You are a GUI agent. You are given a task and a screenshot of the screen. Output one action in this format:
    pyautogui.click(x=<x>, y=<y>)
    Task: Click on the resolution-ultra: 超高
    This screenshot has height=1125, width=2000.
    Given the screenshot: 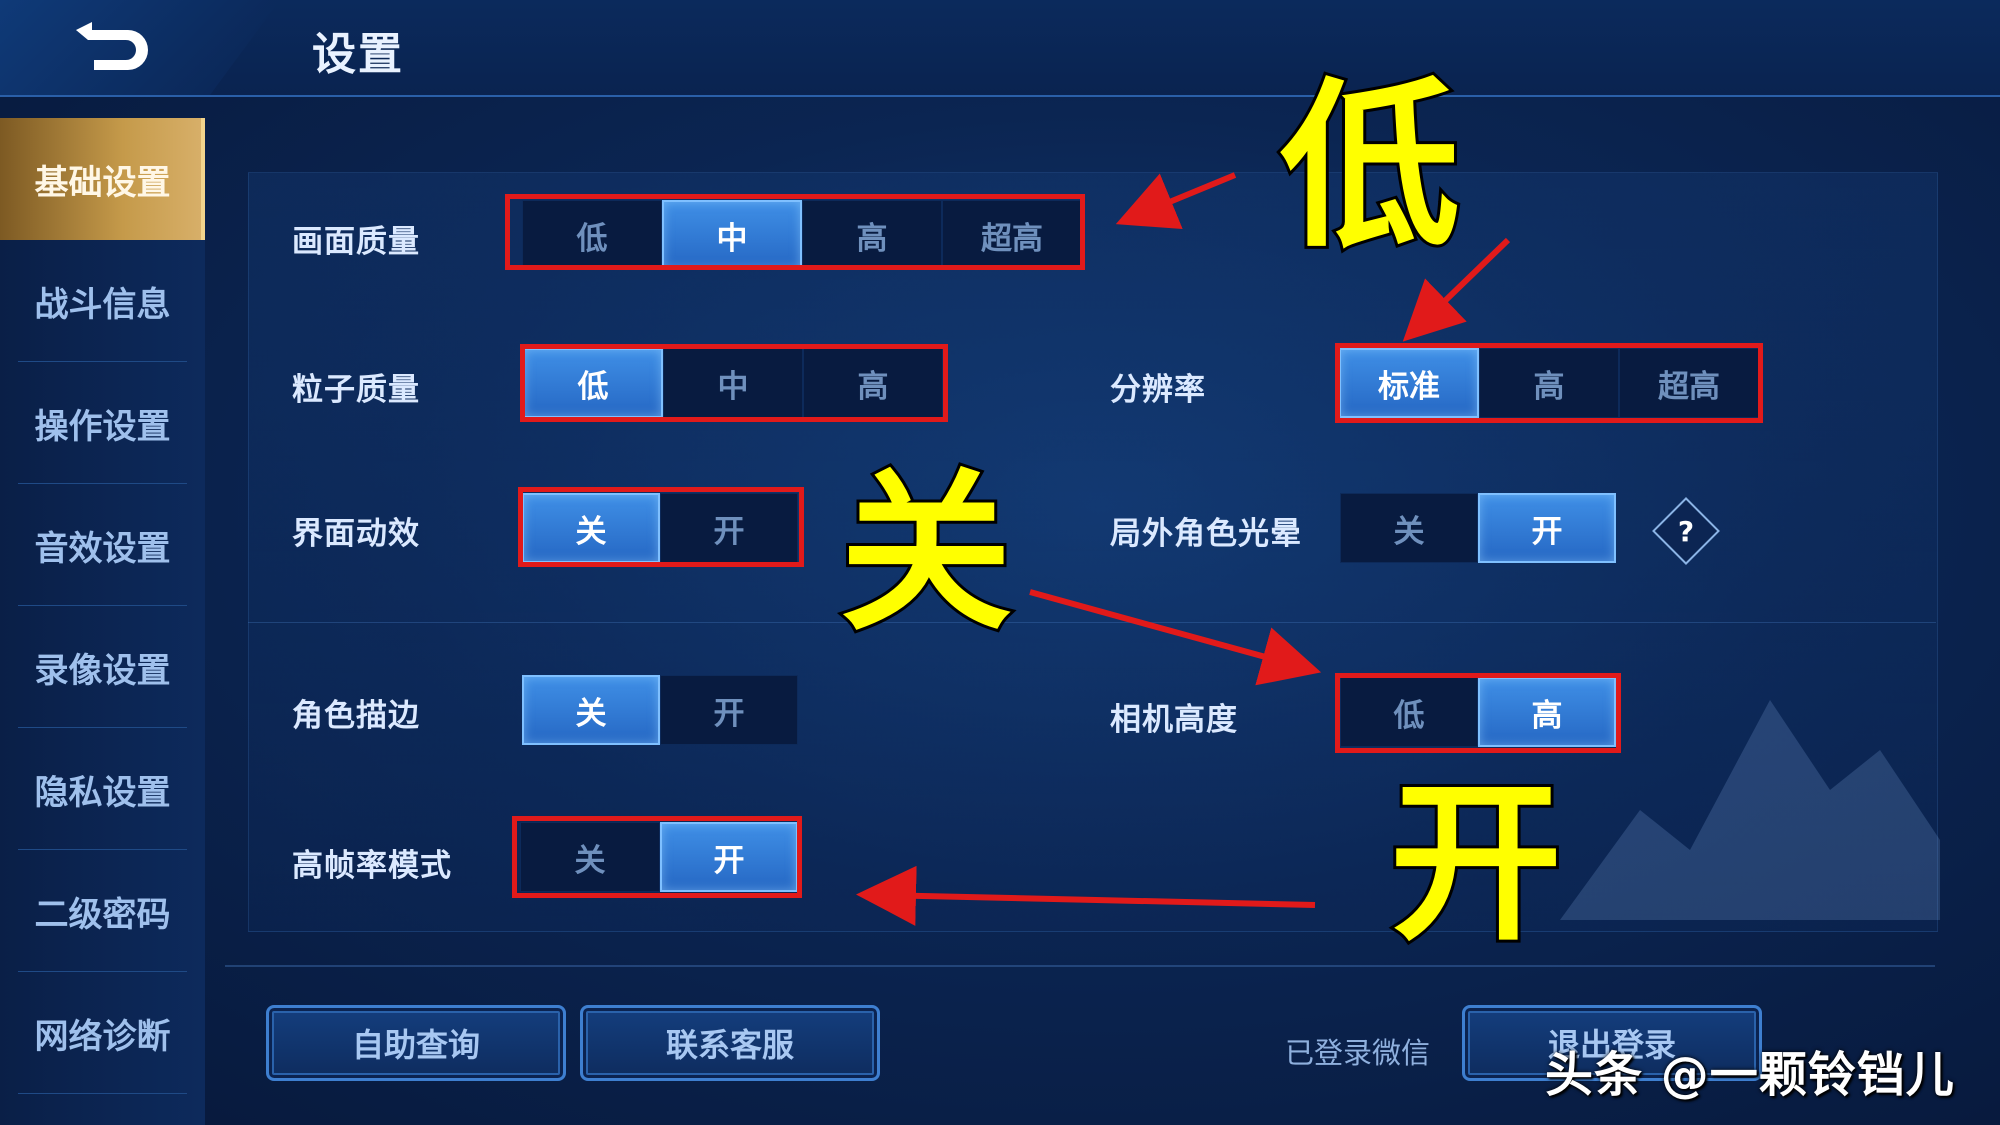 What is the action you would take?
    pyautogui.click(x=1689, y=383)
    